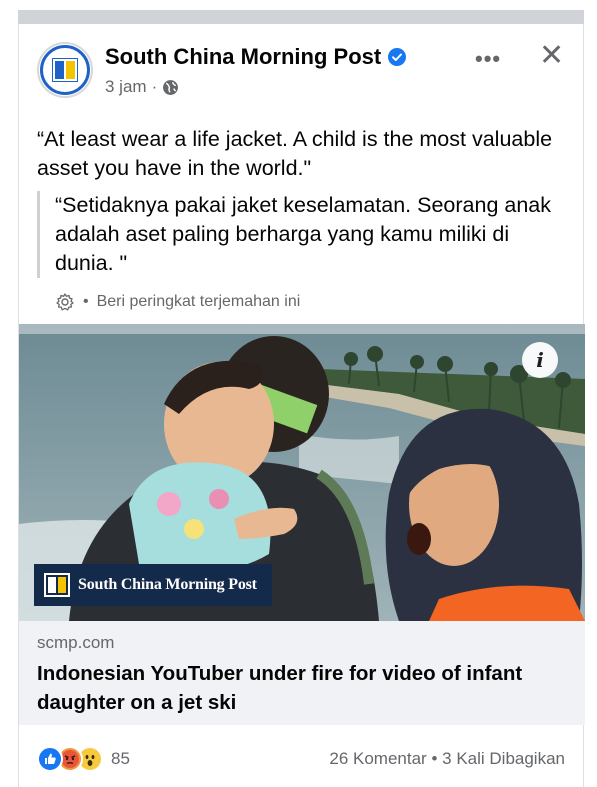 Image resolution: width=597 pixels, height=787 pixels. Describe the element at coordinates (76, 642) in the screenshot. I see `link-domain: scmp.com` at that location.